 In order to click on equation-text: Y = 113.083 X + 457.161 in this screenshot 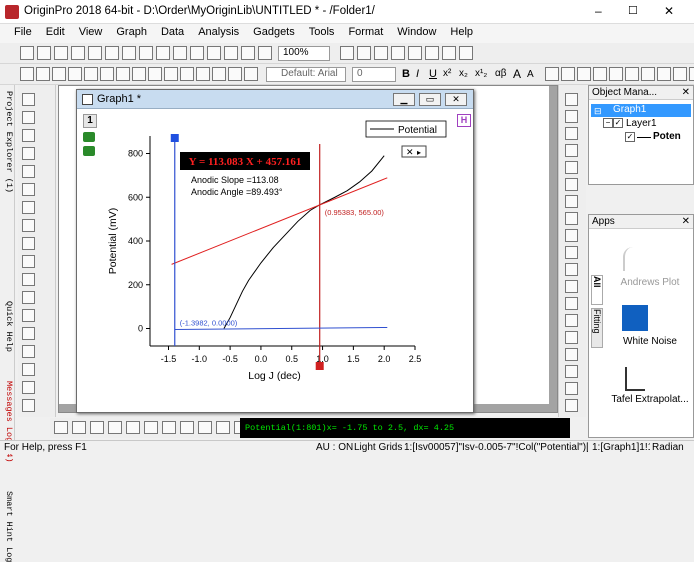, I will do `click(245, 162)`.